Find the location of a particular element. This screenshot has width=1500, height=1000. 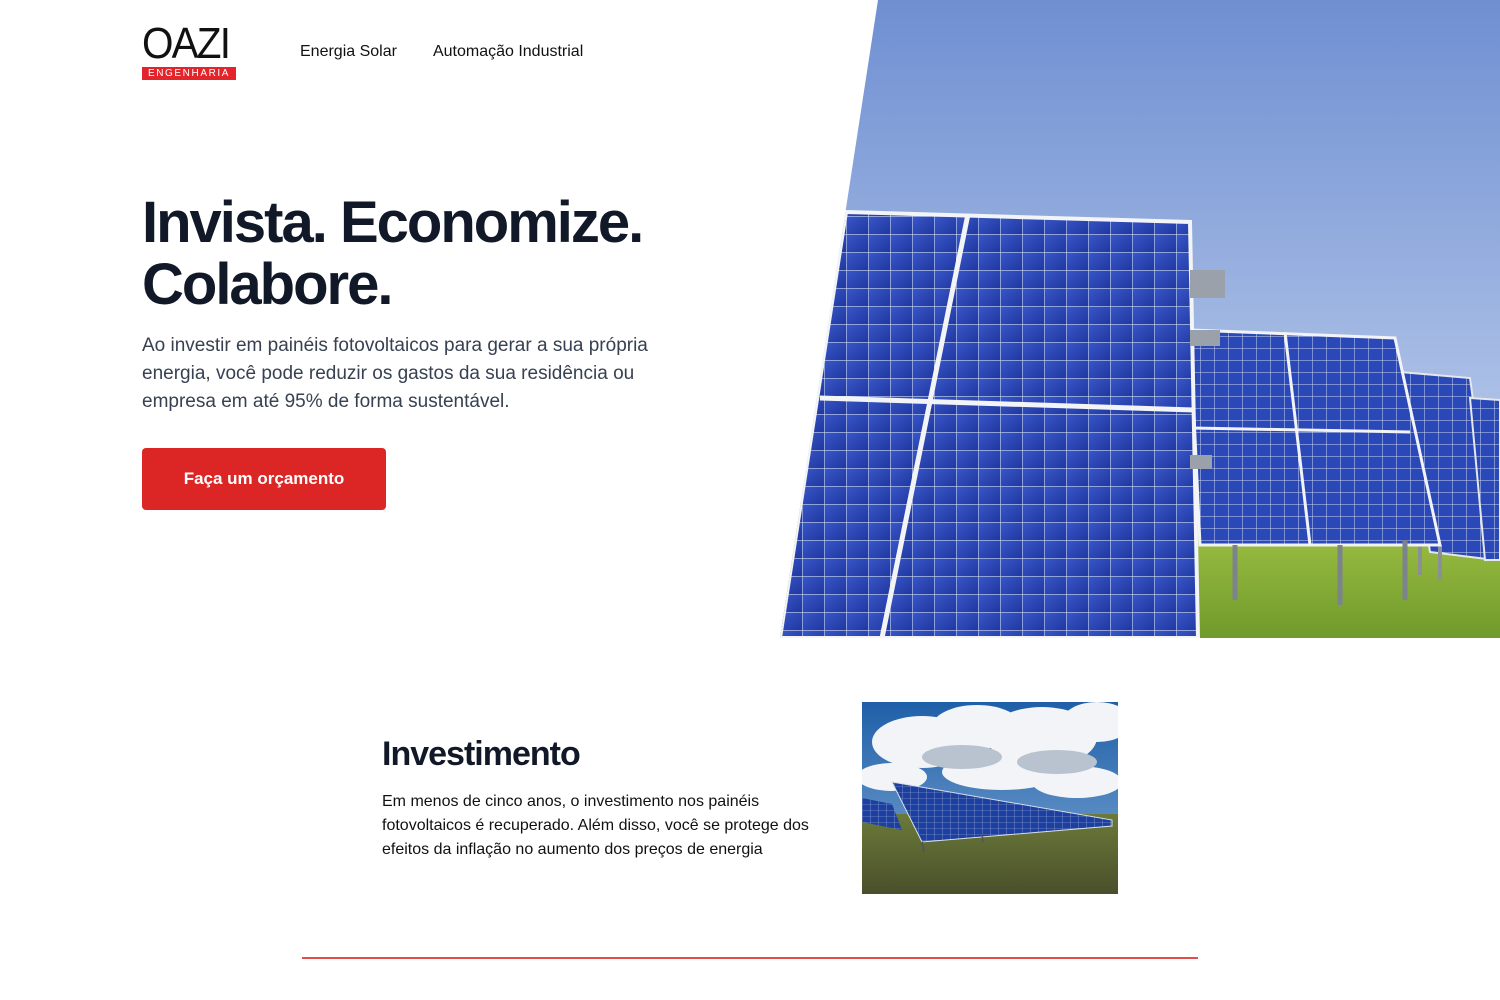

hero-title: Invista. Economize. Colabore. is located at coordinates (452, 254).